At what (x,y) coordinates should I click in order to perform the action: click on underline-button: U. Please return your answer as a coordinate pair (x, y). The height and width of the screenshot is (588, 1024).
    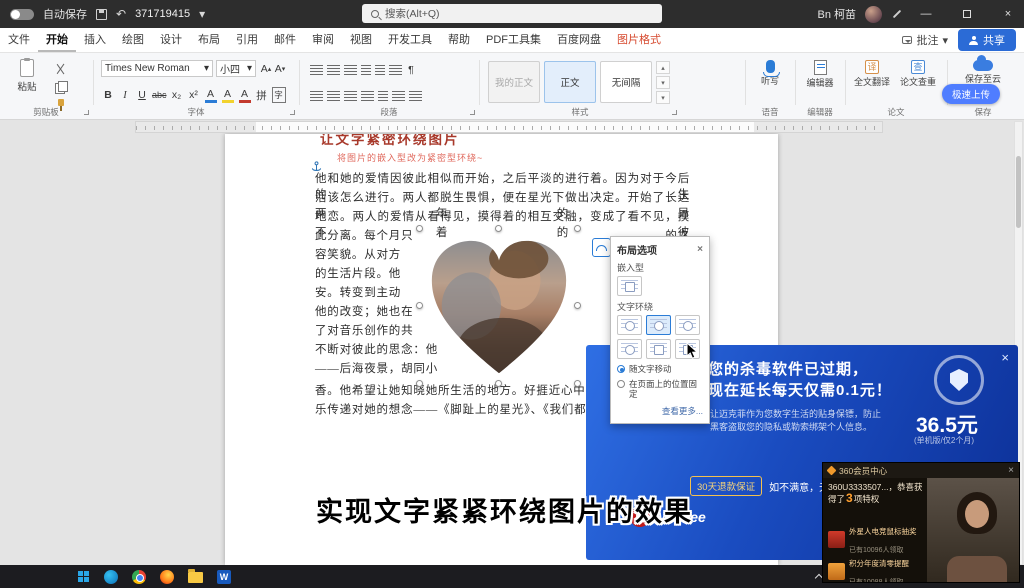
    Looking at the image, I should click on (142, 95).